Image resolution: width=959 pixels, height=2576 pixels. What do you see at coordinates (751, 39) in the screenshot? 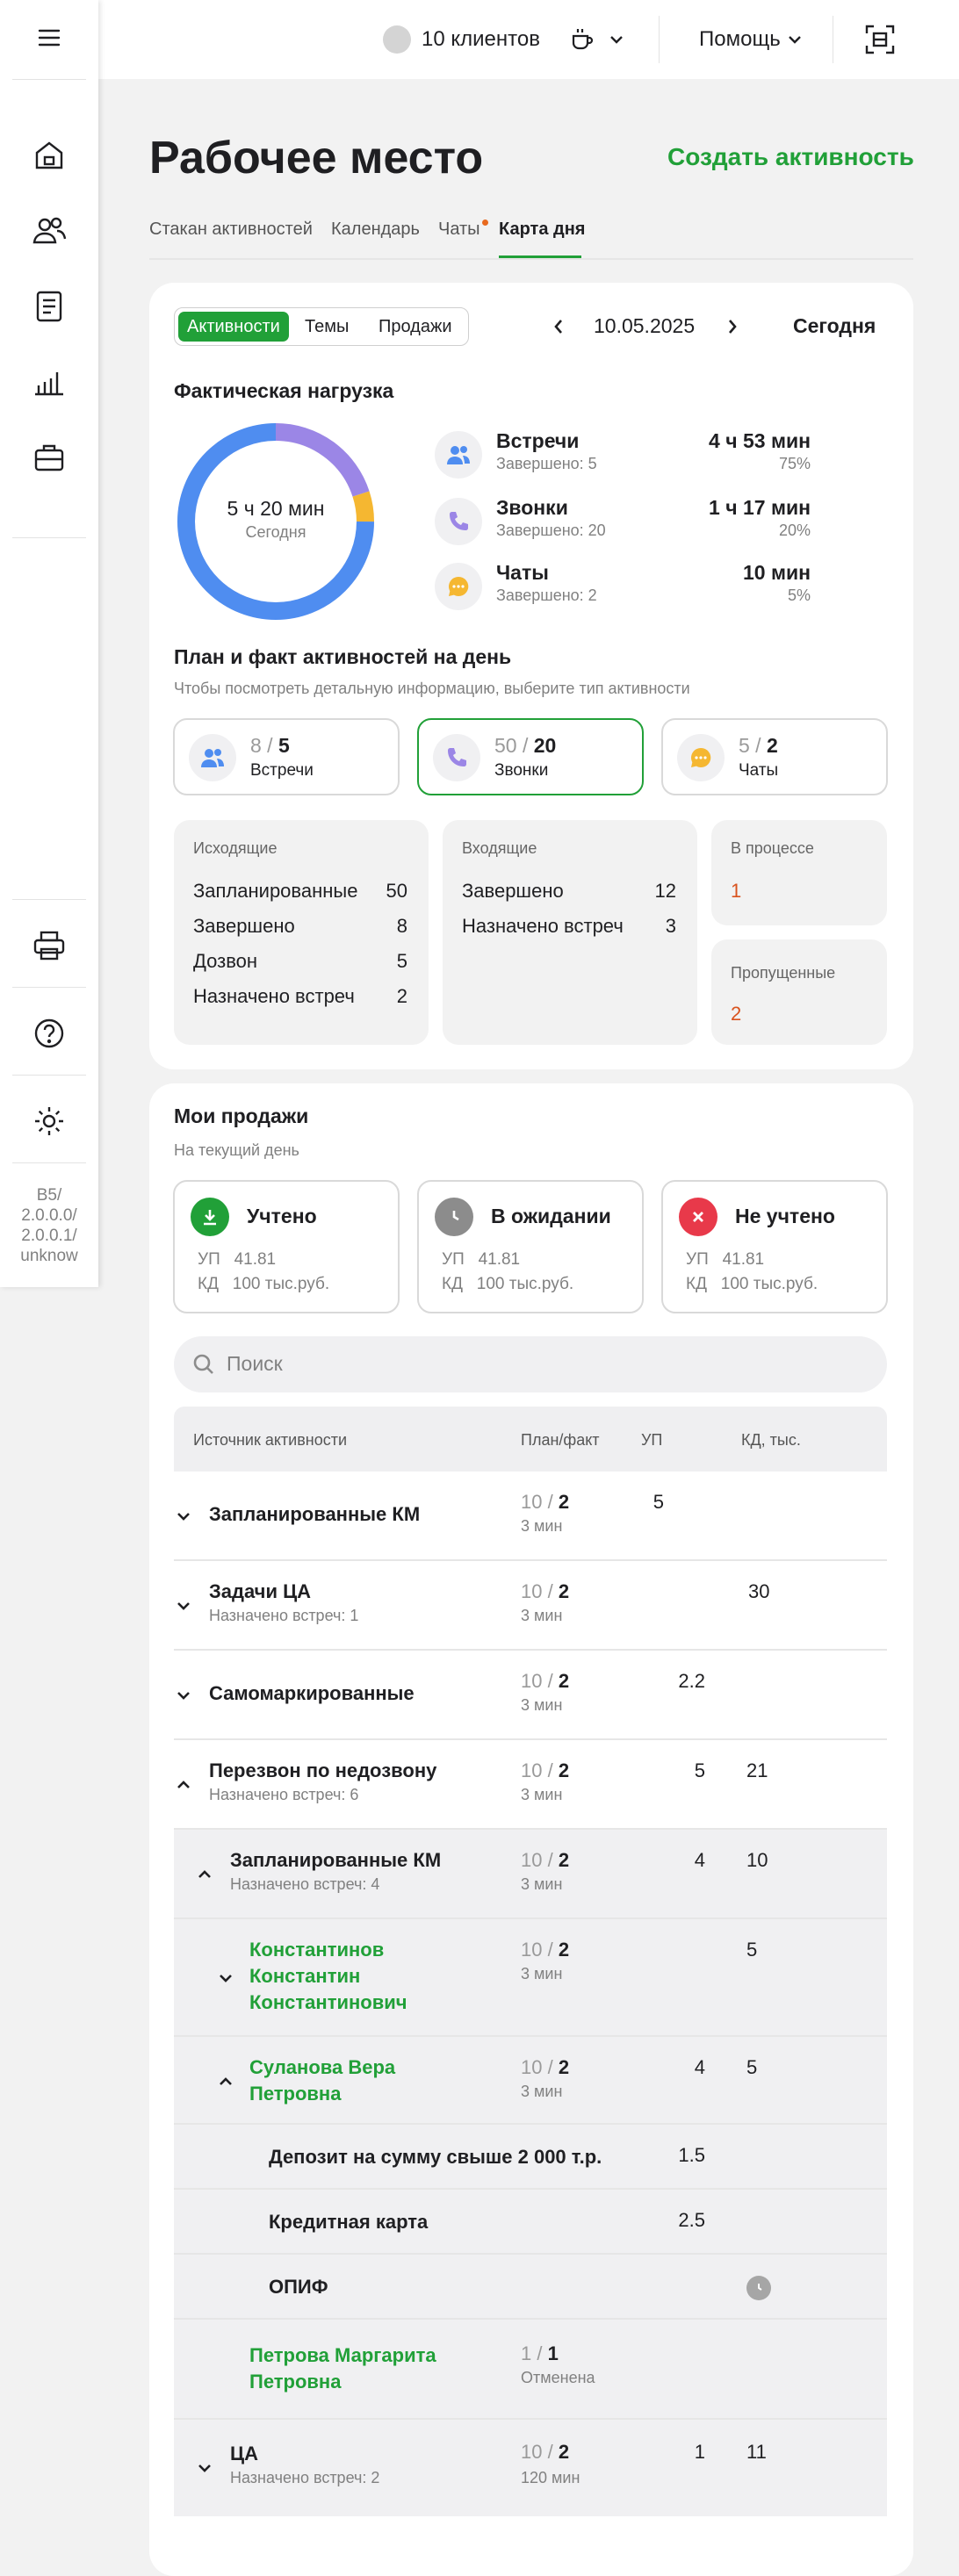
I see `help-menu: Помощь` at bounding box center [751, 39].